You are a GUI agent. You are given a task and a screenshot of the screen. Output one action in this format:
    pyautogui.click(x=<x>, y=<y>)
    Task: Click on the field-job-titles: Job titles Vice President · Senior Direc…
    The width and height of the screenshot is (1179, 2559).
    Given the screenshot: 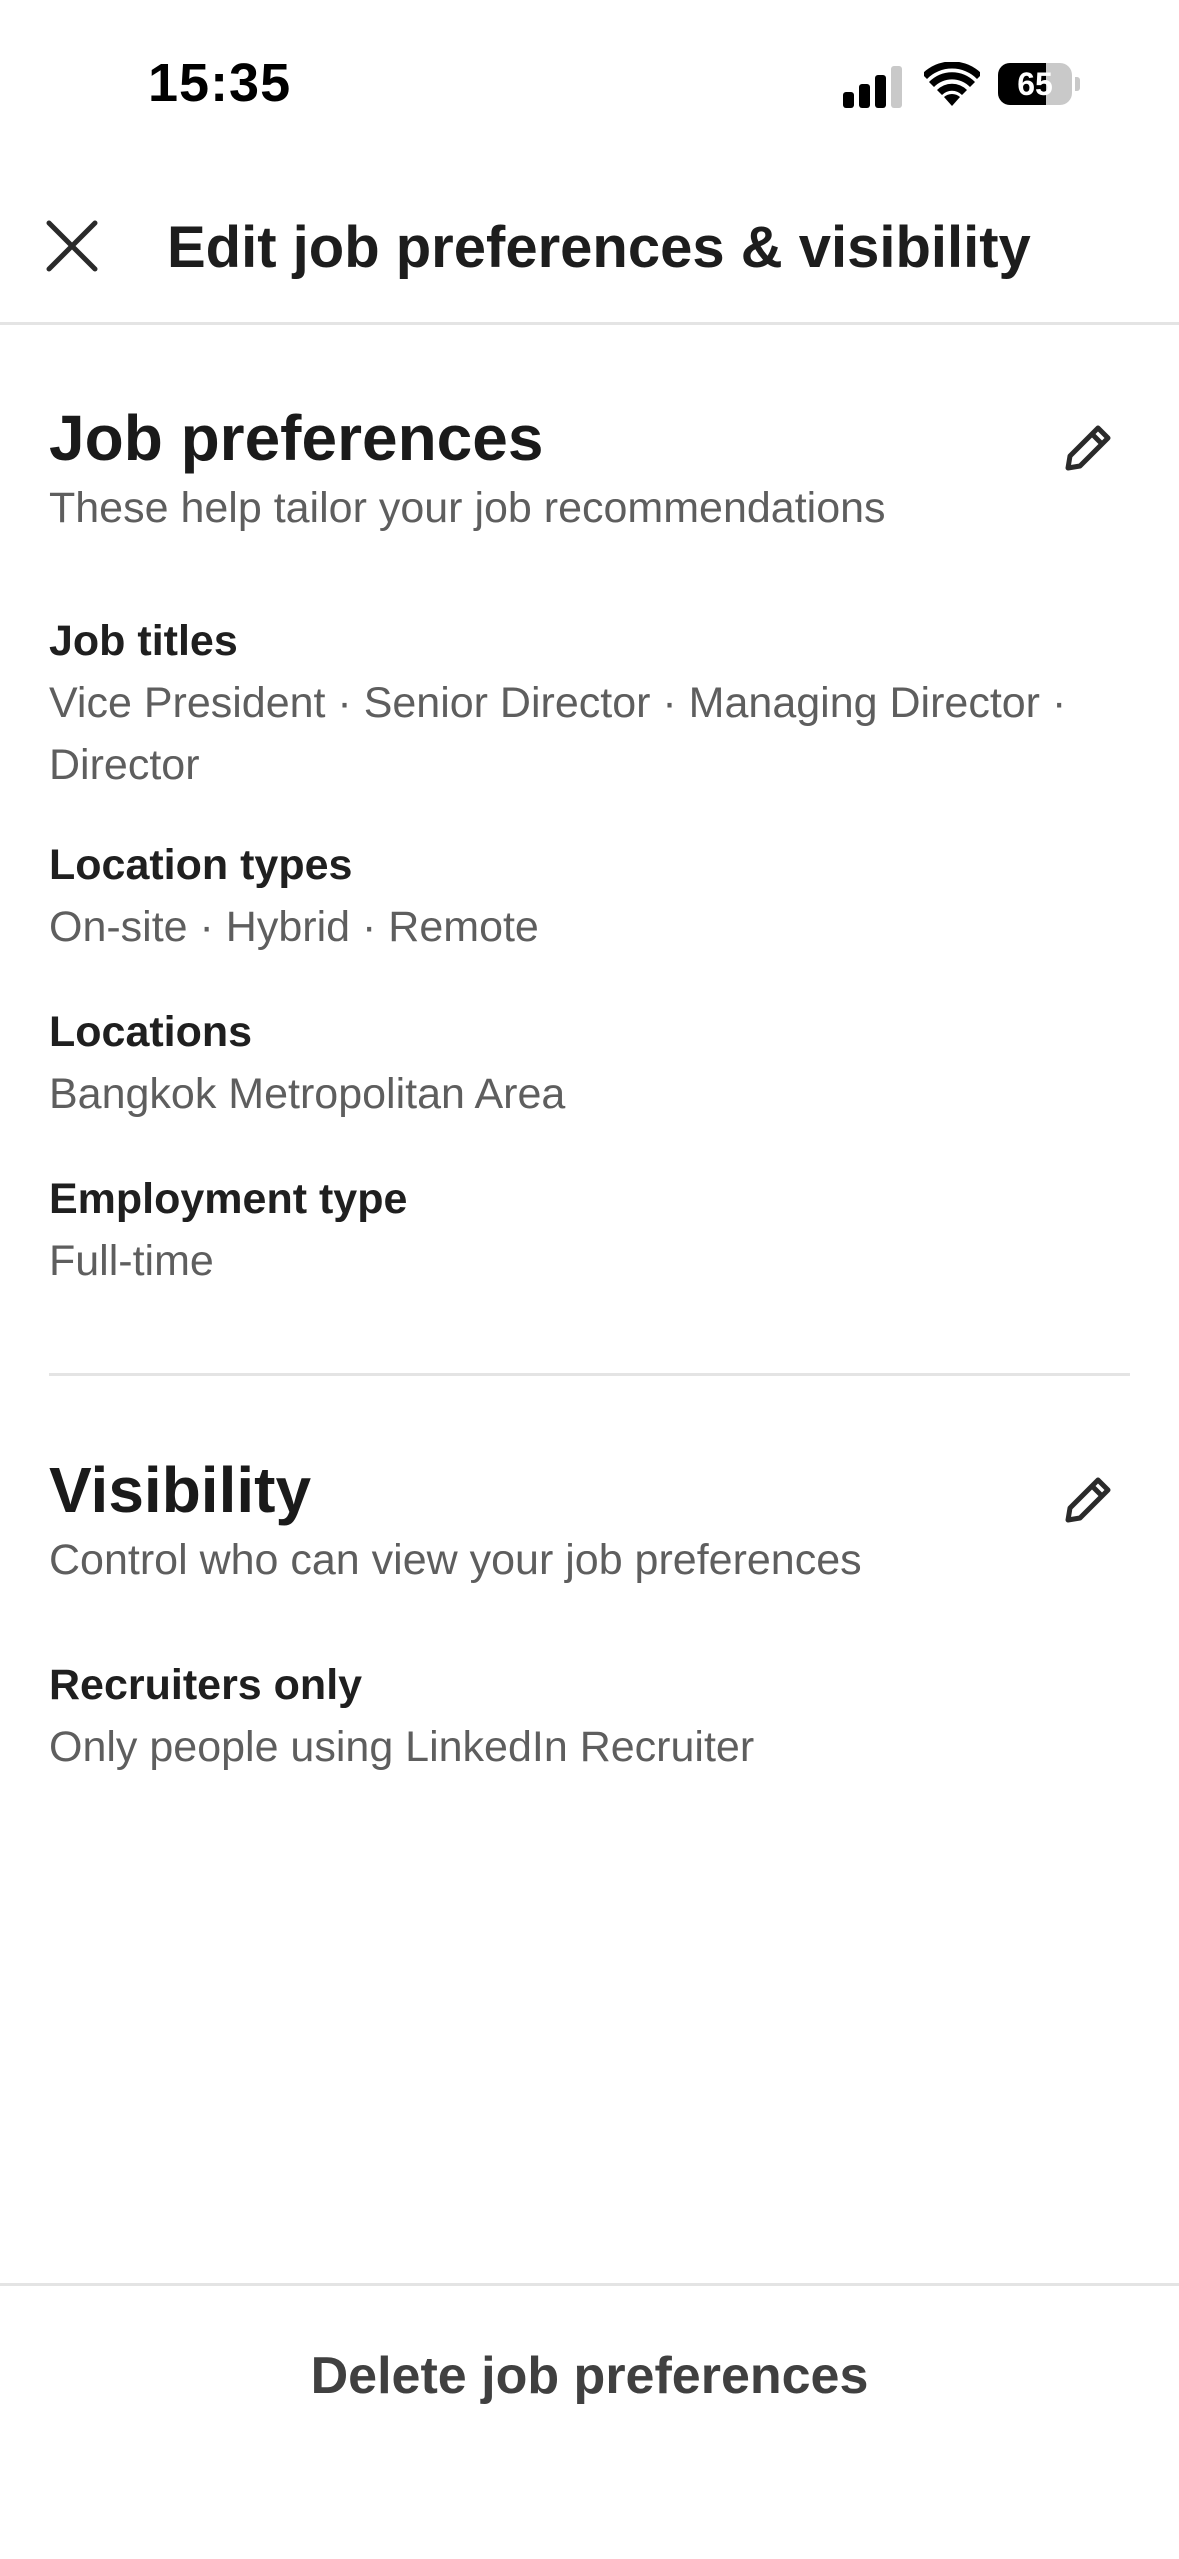 What is the action you would take?
    pyautogui.click(x=589, y=703)
    